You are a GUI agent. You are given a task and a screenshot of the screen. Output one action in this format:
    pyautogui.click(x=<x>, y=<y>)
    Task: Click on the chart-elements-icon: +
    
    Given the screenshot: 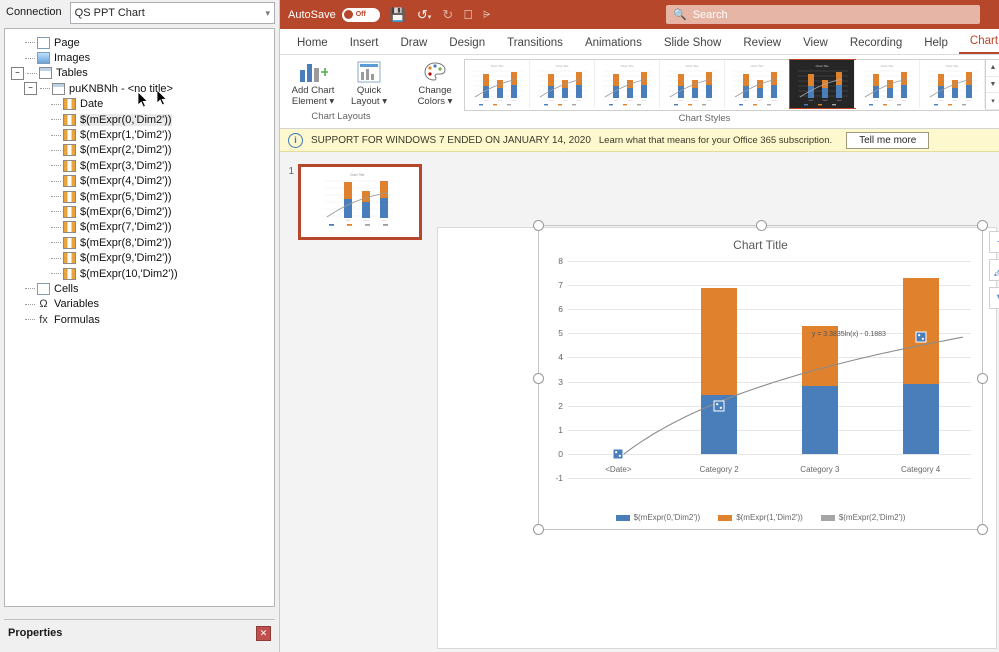 What is the action you would take?
    pyautogui.click(x=994, y=242)
    